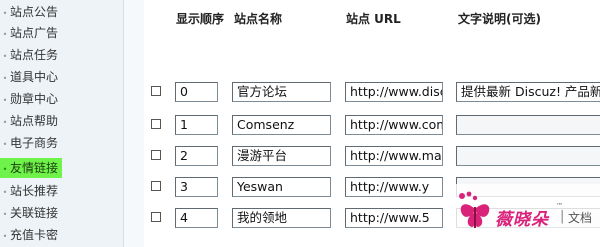  I want to click on sidebar-item-label: 关联链接, so click(34, 213).